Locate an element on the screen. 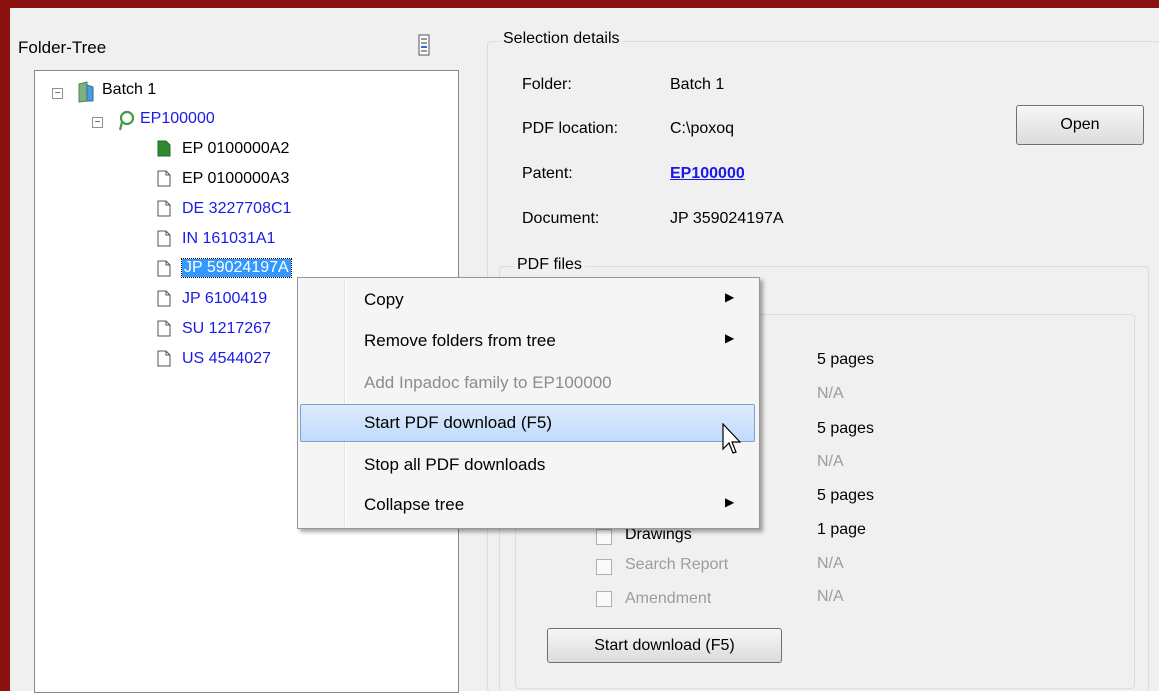 The width and height of the screenshot is (1159, 693). tree-item-doc: DE 3227708C1 is located at coordinates (236, 209).